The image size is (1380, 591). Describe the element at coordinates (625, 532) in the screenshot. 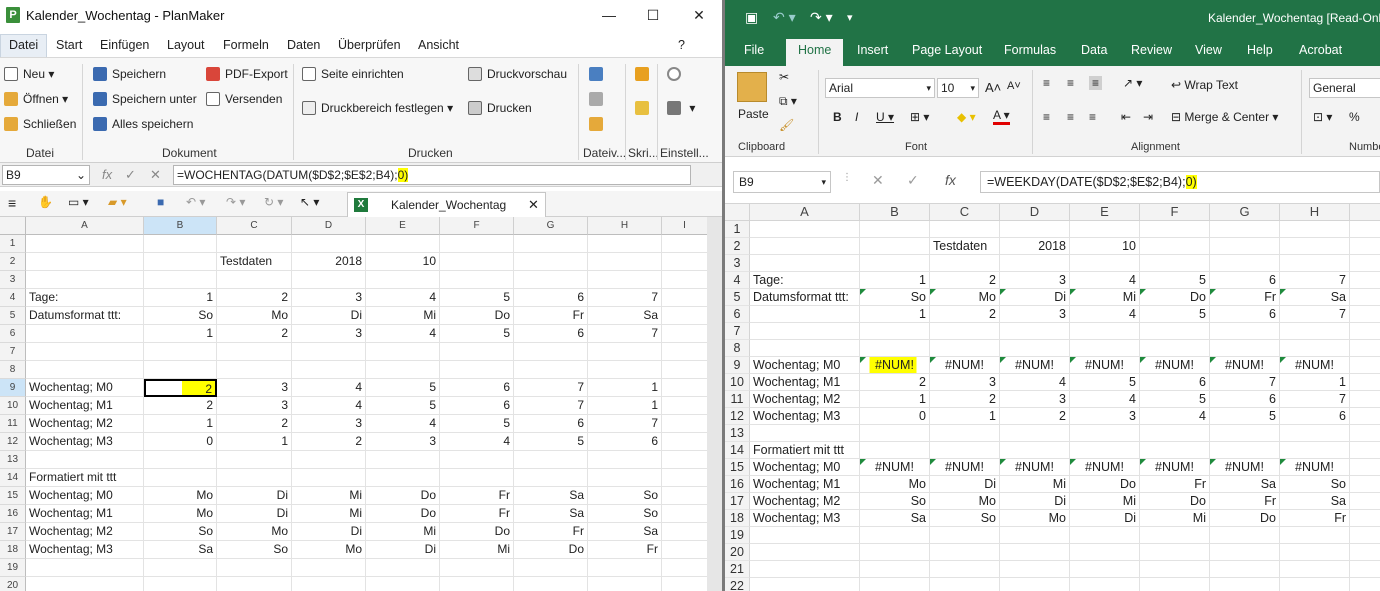

I see `cell-h17: Sa` at that location.